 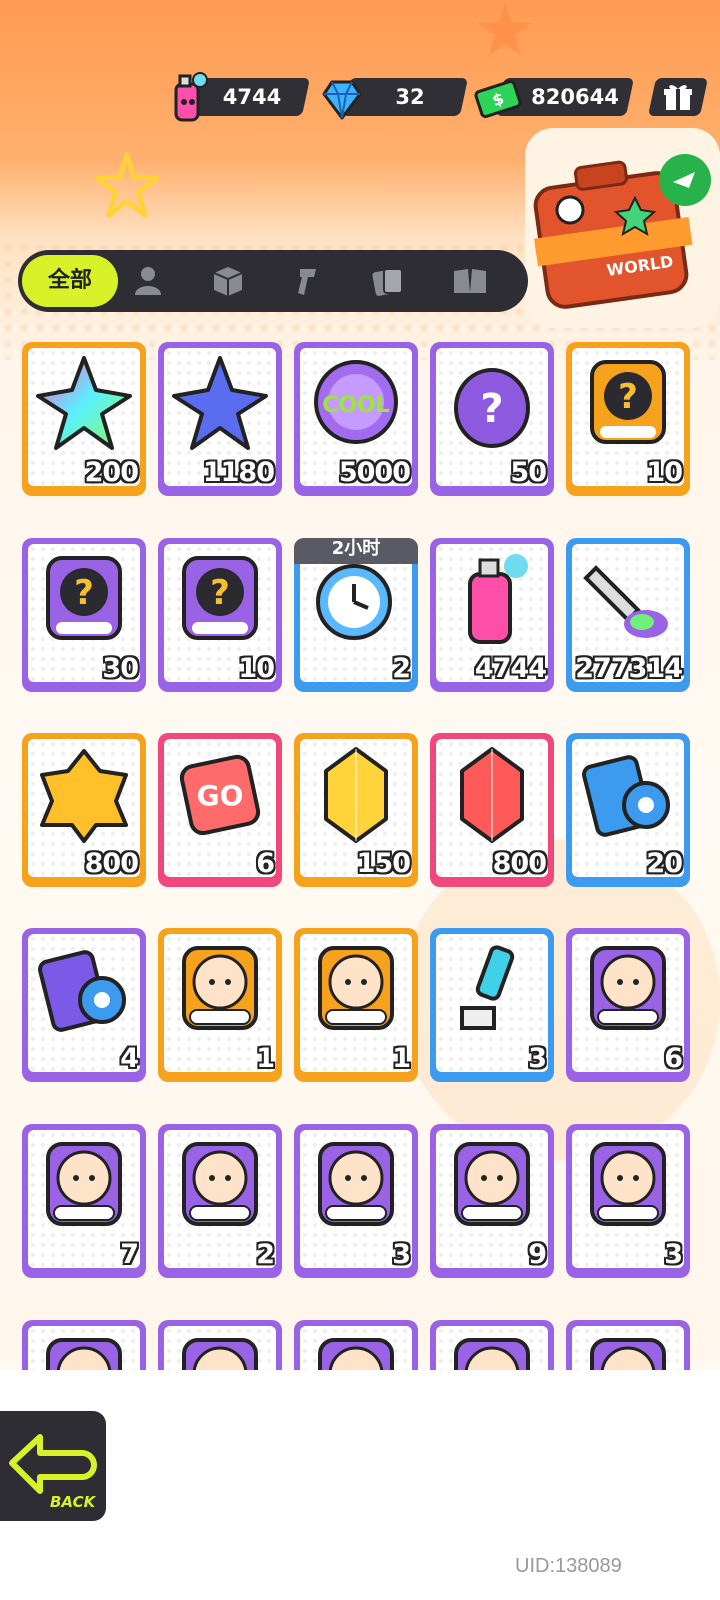 I want to click on cash-count: 820644, so click(x=575, y=97).